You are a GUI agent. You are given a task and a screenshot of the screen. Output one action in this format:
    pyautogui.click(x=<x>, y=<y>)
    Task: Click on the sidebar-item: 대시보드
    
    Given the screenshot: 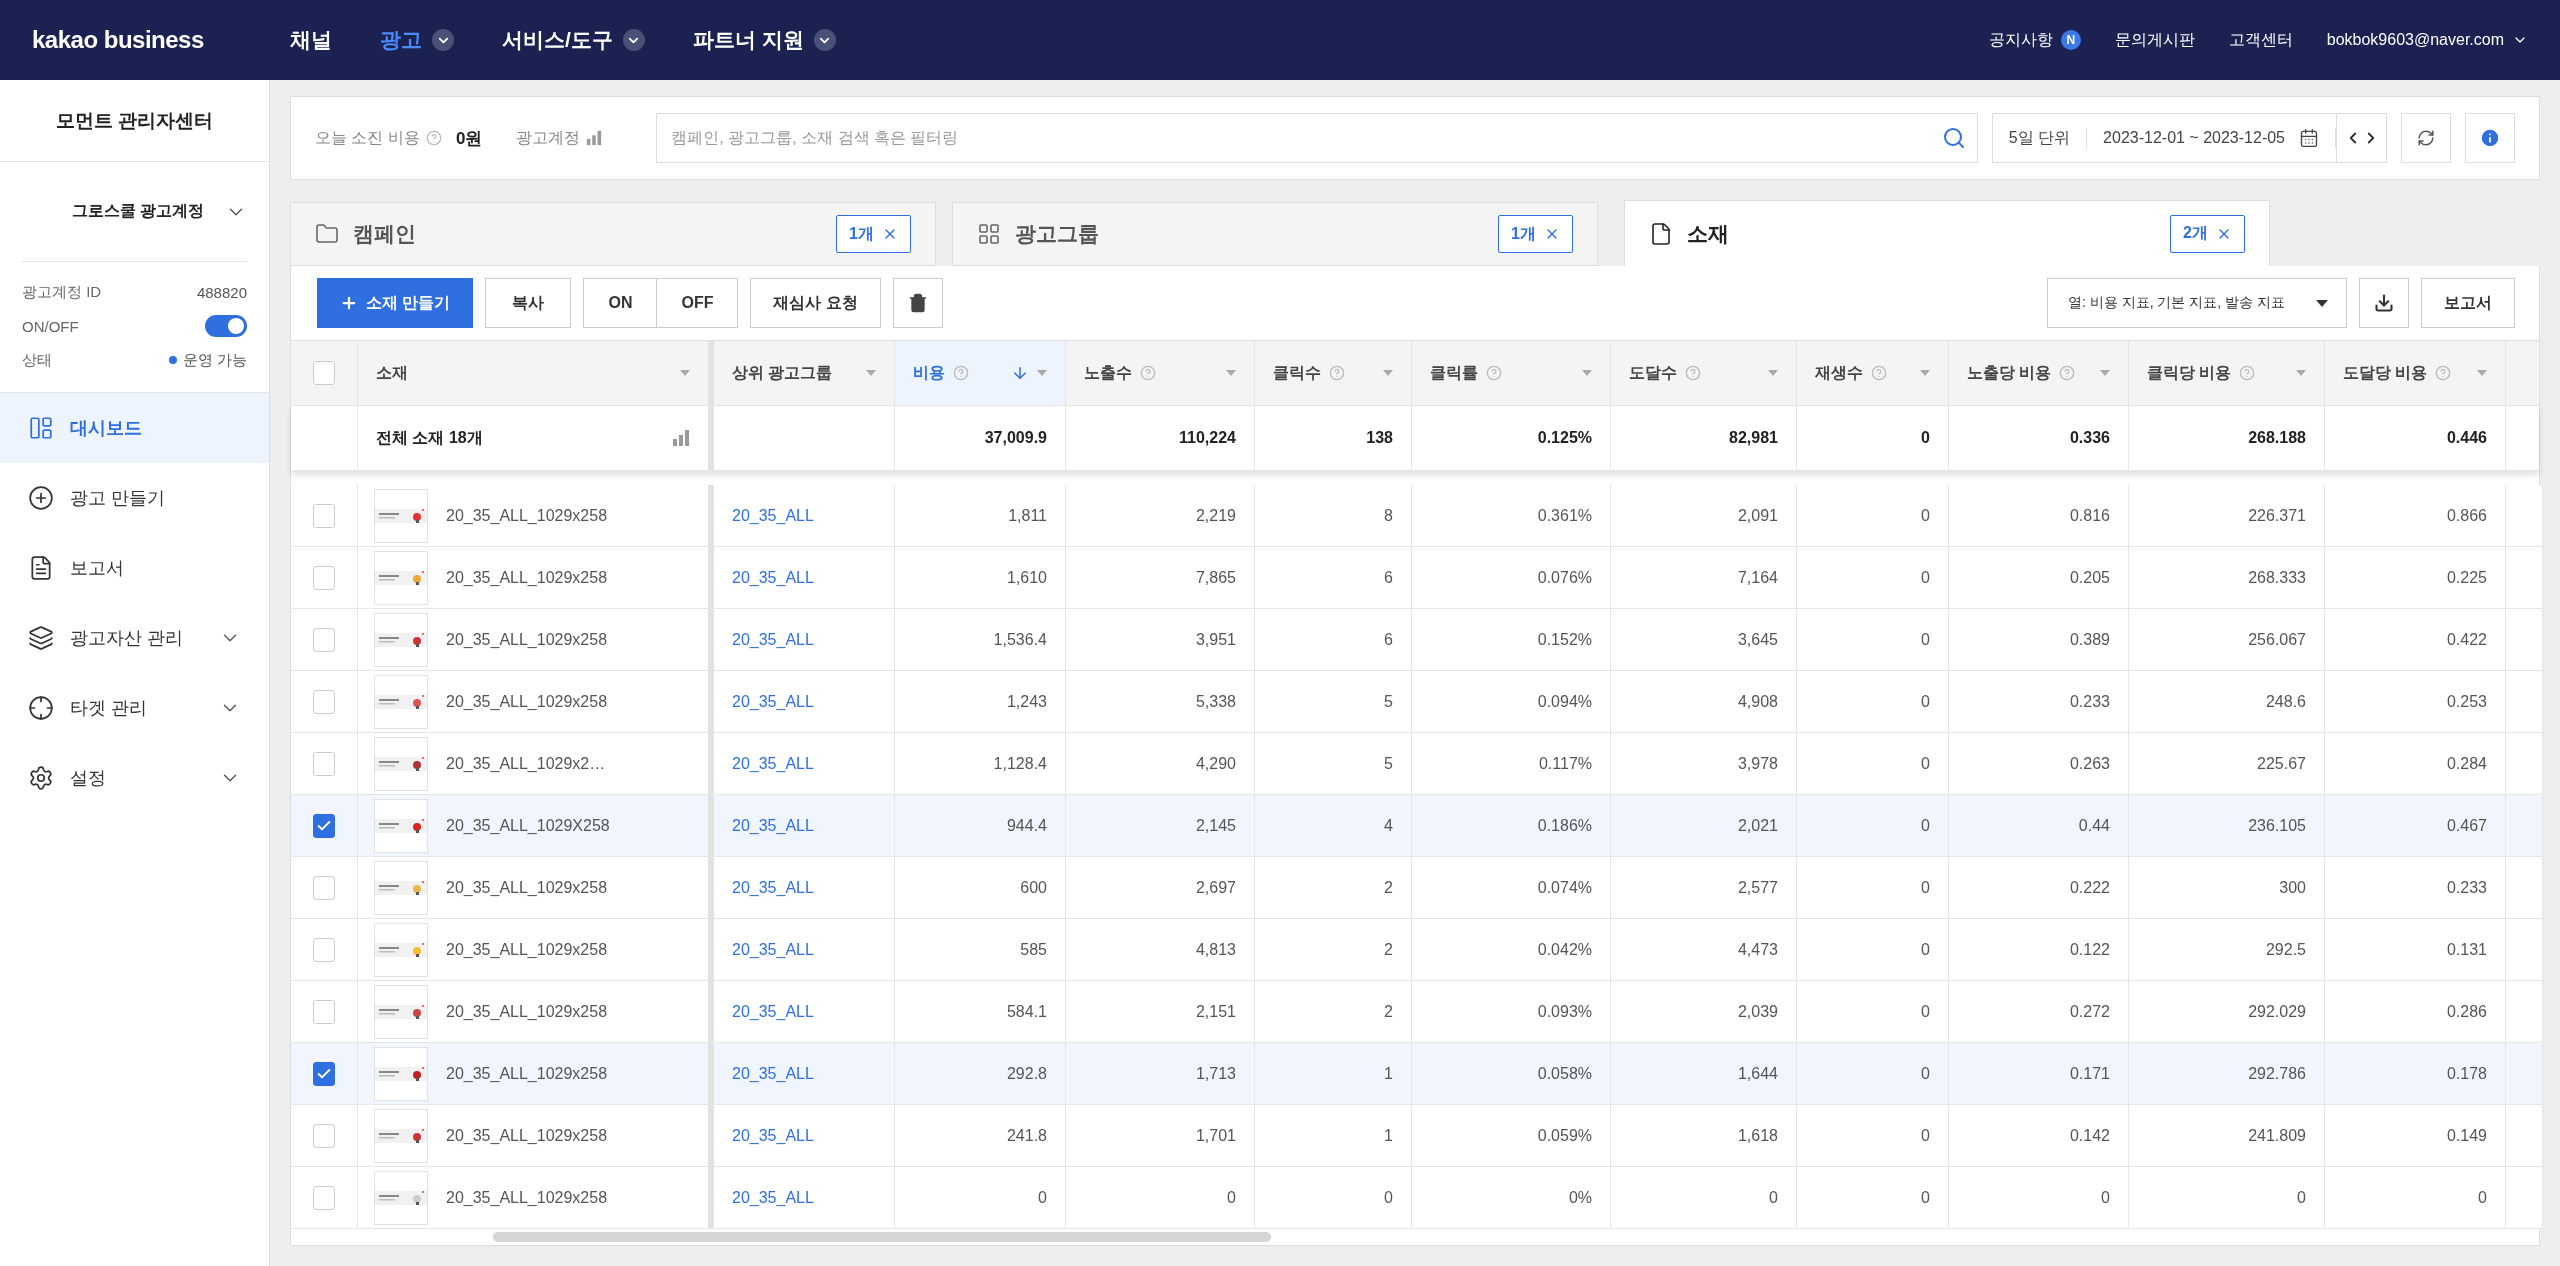 What is the action you would take?
    pyautogui.click(x=134, y=428)
    